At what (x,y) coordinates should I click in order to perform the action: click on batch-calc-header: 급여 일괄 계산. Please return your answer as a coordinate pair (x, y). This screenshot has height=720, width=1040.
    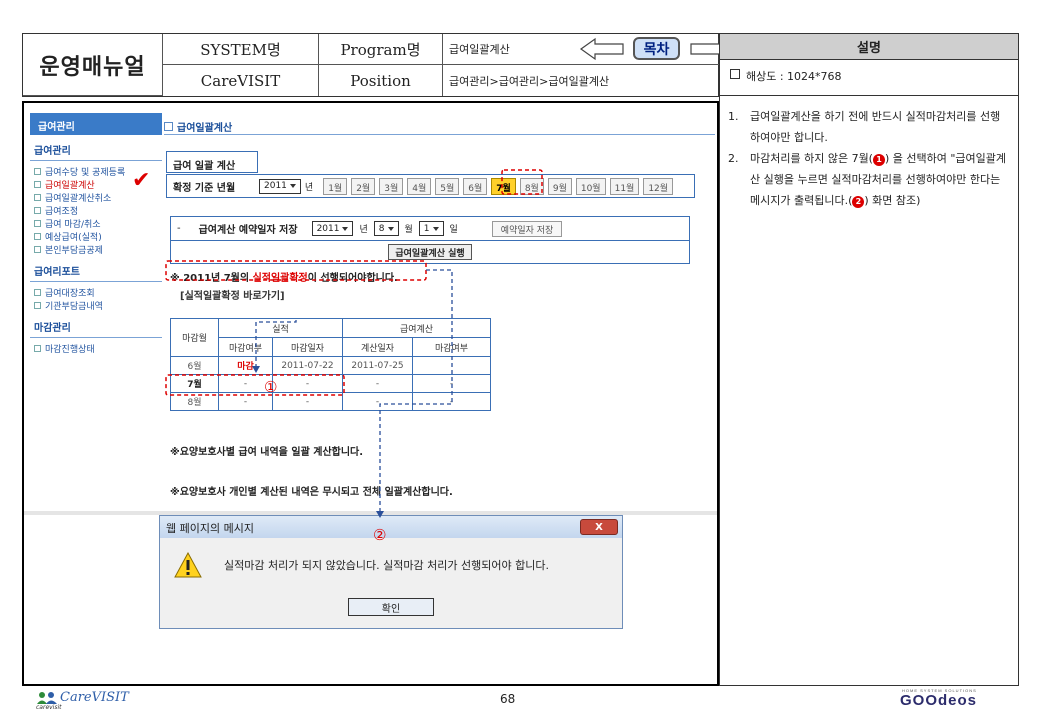
    Looking at the image, I should click on (212, 162).